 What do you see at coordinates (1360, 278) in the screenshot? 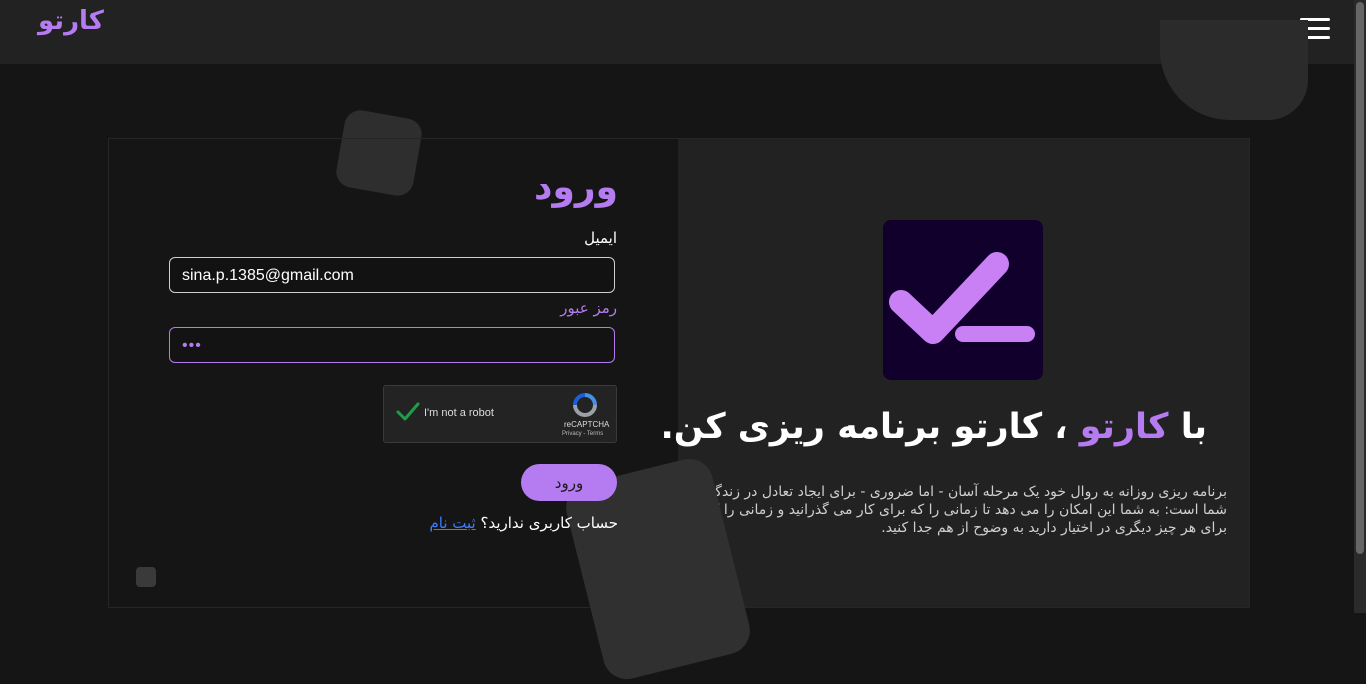
I see `scrollbar-thumb` at bounding box center [1360, 278].